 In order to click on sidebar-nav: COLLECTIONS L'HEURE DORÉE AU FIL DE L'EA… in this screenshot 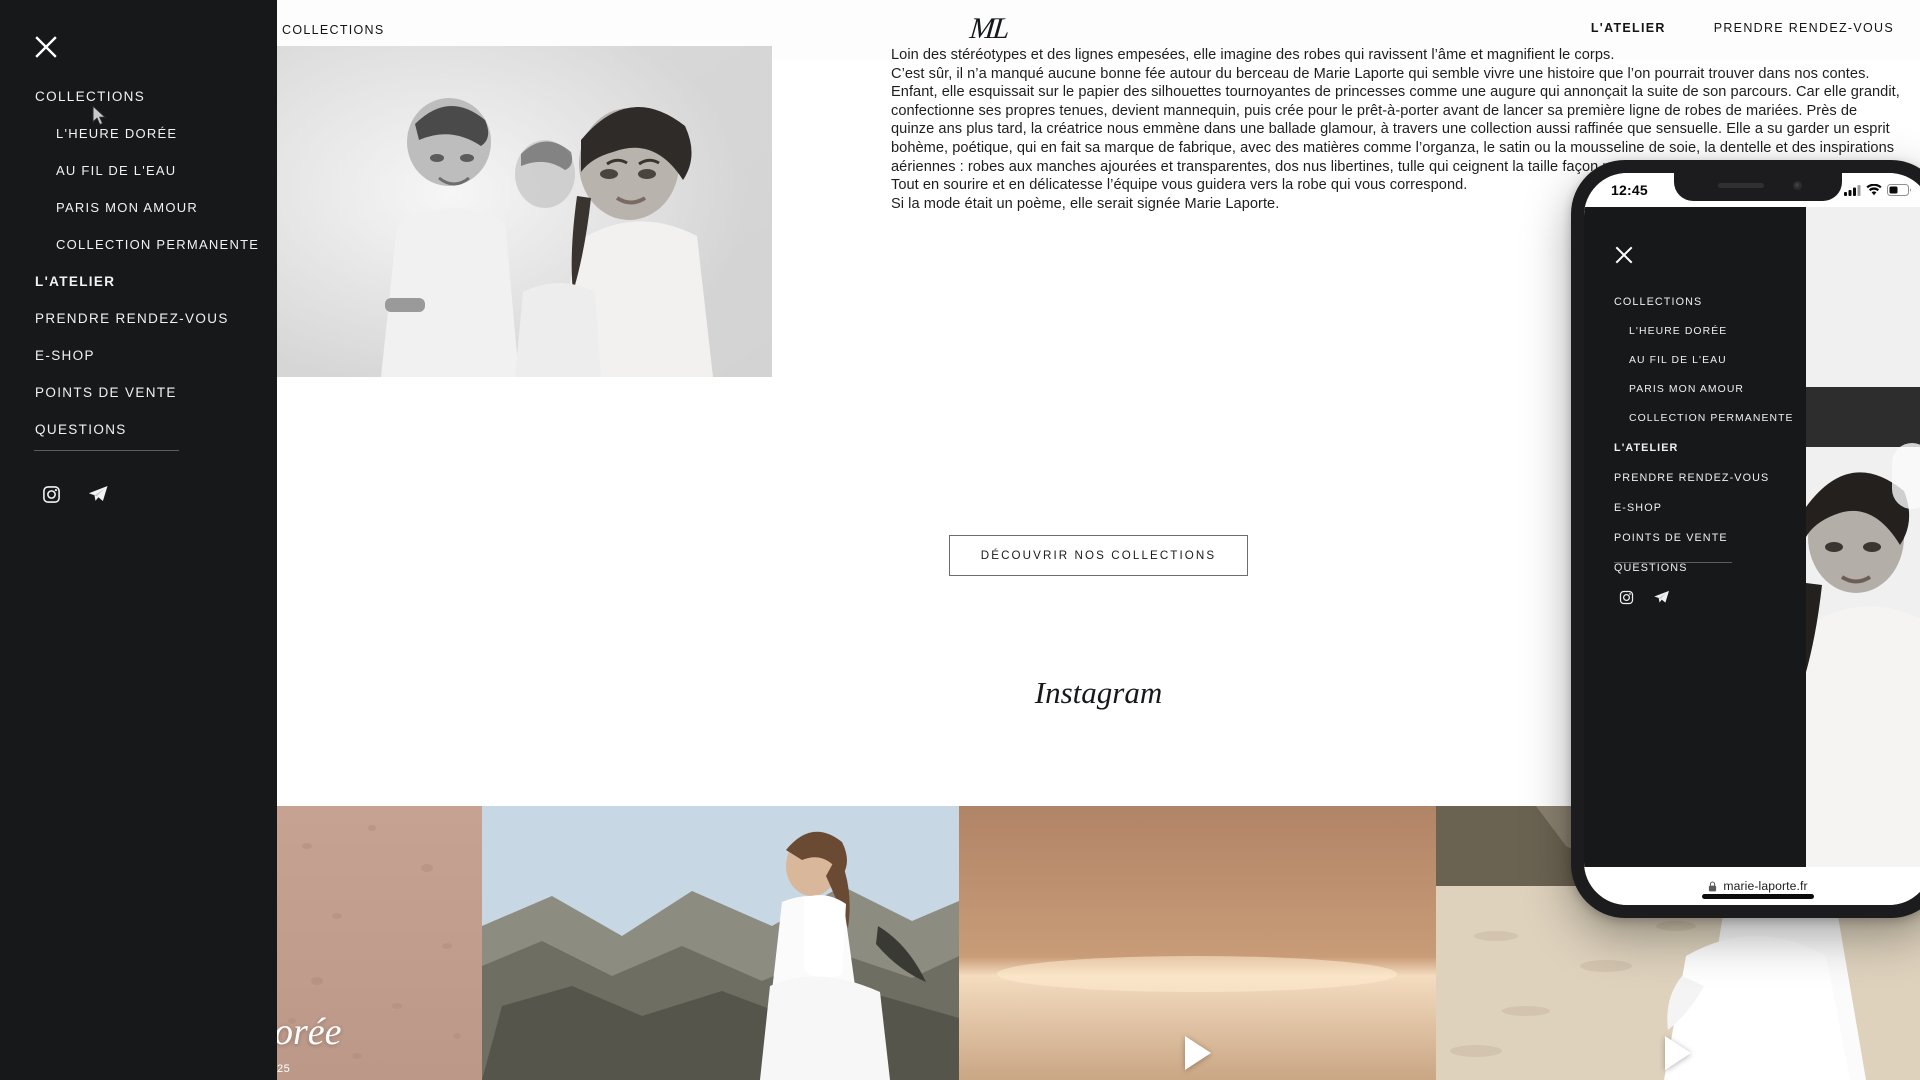, I will do `click(138, 263)`.